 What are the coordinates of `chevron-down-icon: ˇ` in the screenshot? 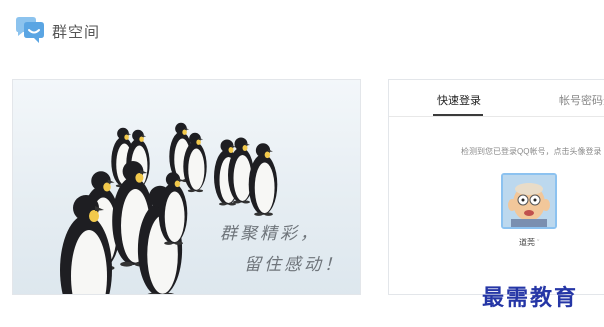 It's located at (538, 243).